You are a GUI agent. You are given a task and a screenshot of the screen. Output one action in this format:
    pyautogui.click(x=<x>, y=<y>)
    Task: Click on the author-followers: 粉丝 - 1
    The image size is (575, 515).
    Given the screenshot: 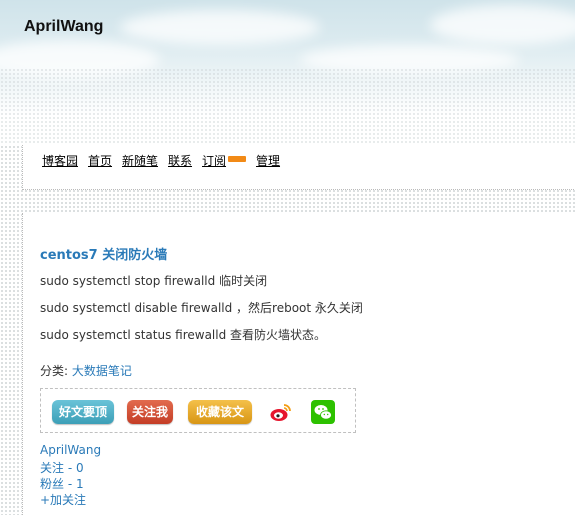 What is the action you would take?
    pyautogui.click(x=62, y=483)
    